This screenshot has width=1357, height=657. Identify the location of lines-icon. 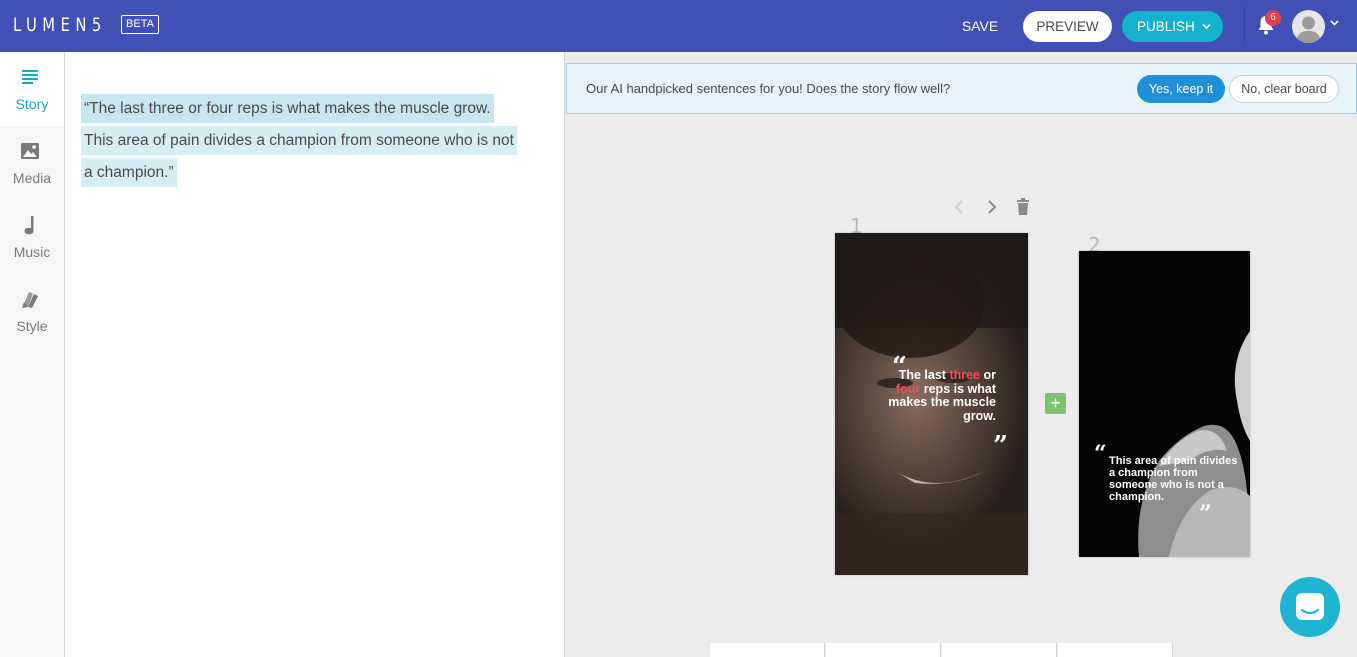
(30, 77).